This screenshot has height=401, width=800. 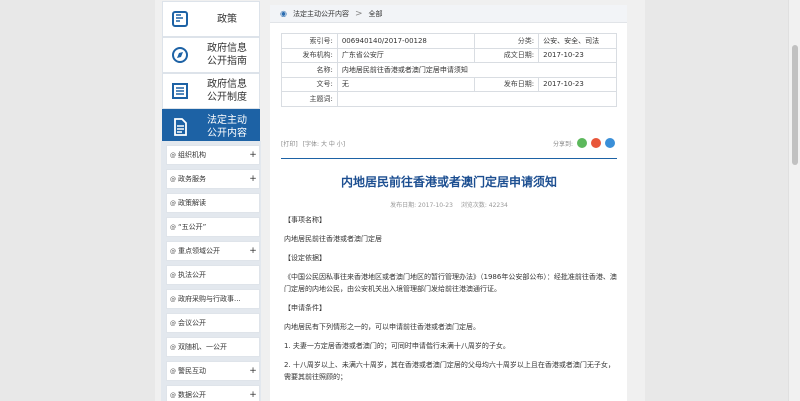 I want to click on list-icon, so click(x=180, y=91).